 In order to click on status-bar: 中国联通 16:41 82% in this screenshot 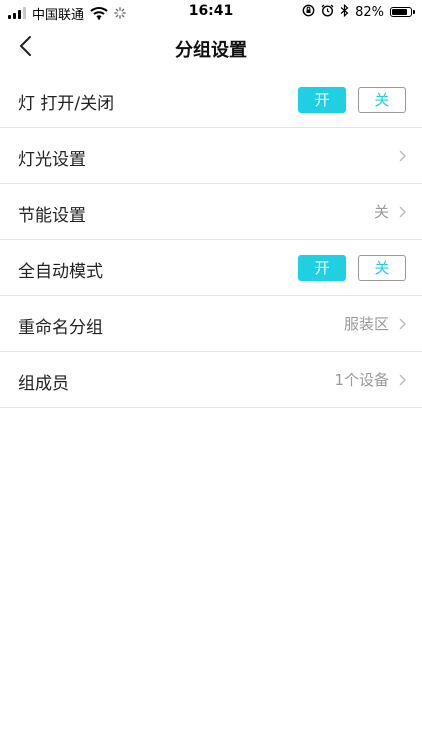, I will do `click(211, 13)`.